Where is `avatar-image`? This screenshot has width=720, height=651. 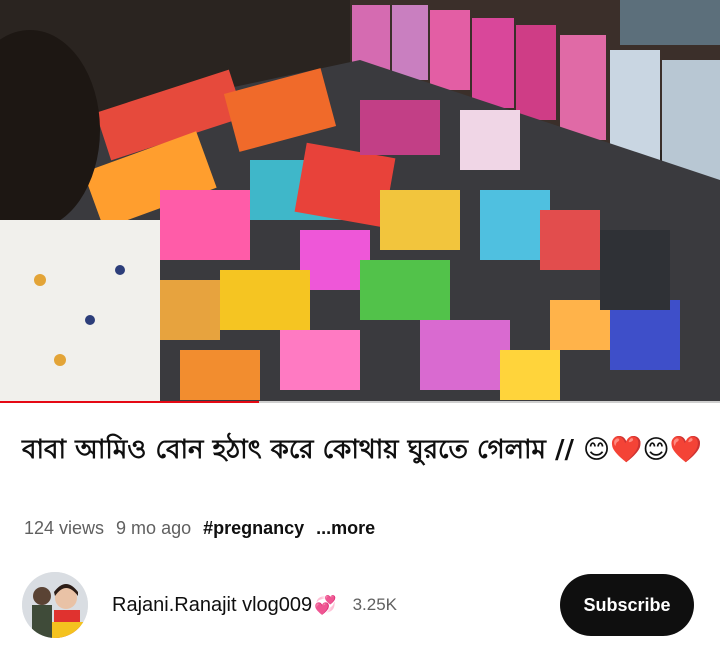 avatar-image is located at coordinates (55, 605).